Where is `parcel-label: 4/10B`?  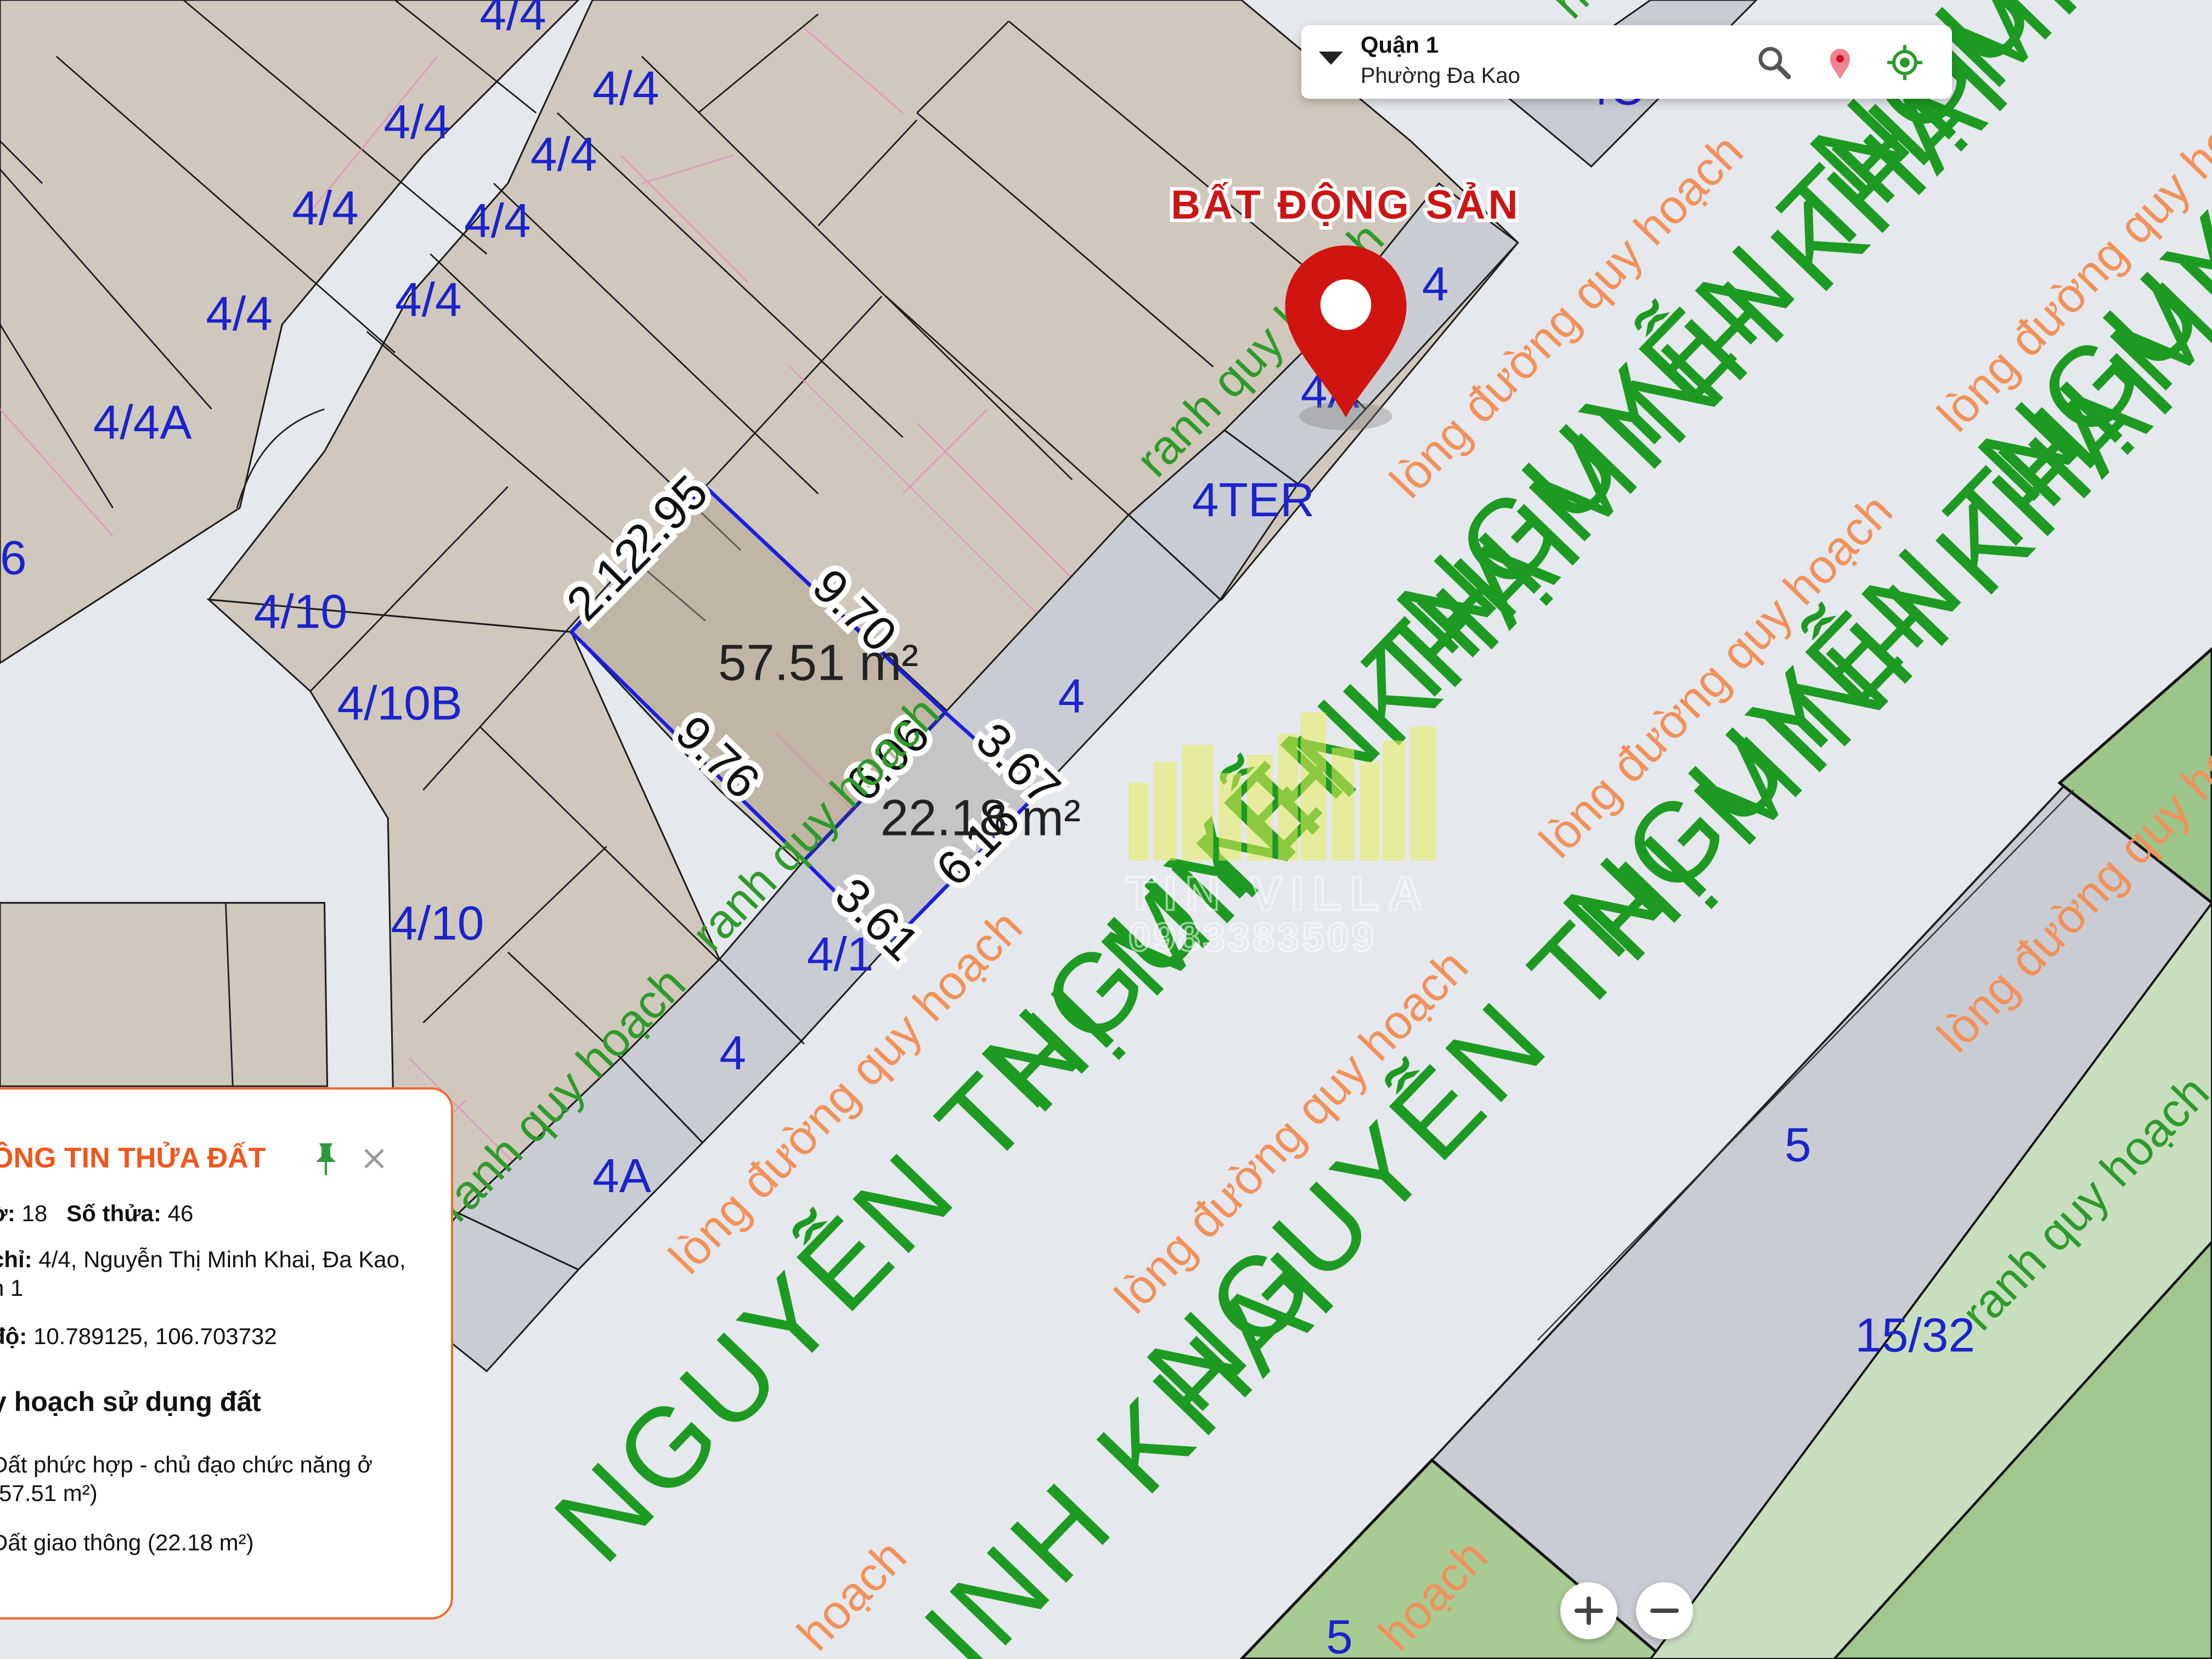 parcel-label: 4/10B is located at coordinates (399, 703).